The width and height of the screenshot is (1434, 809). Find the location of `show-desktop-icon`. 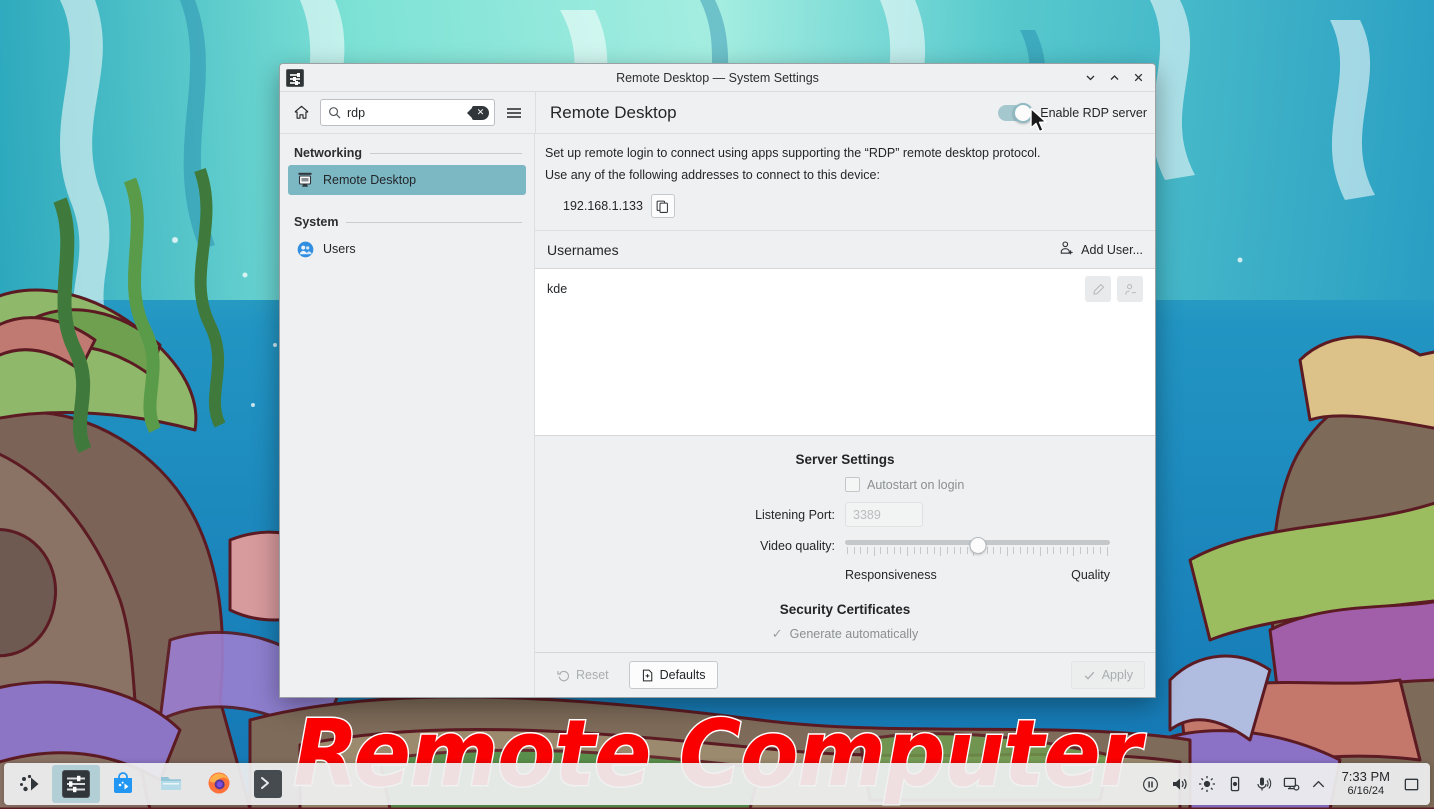

show-desktop-icon is located at coordinates (1411, 784).